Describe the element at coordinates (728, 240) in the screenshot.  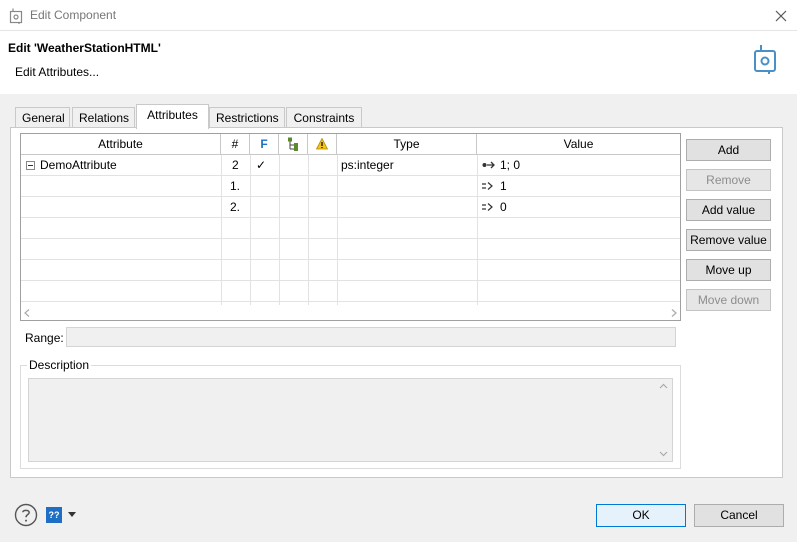
I see `remove-value-button: Remove value` at that location.